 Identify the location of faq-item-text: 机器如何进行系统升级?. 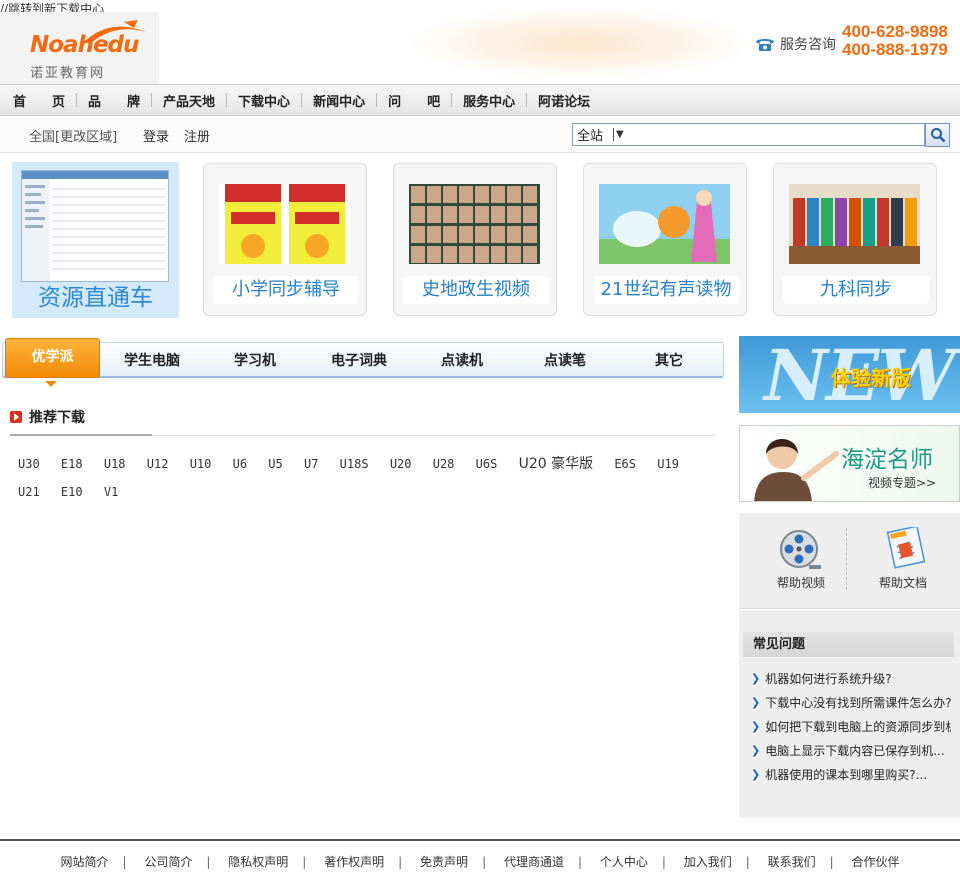
(828, 678).